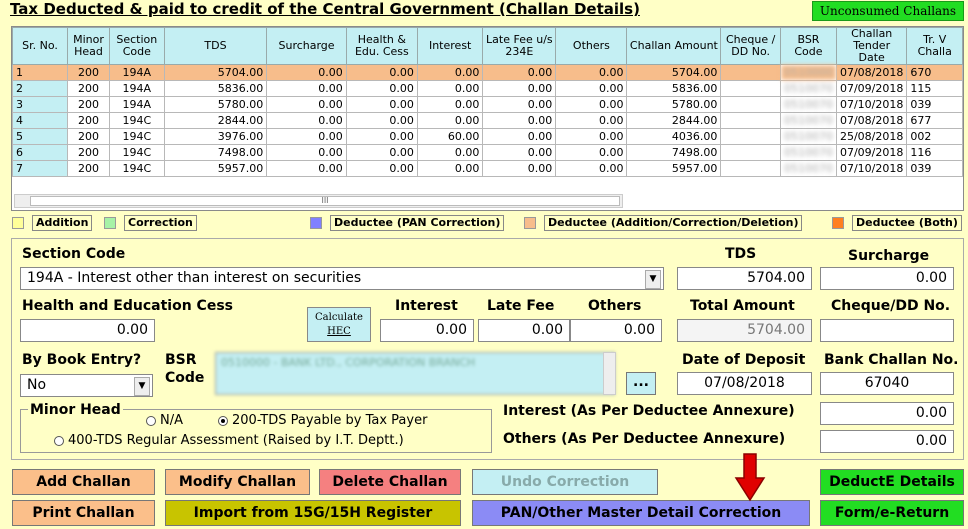  What do you see at coordinates (519, 46) in the screenshot?
I see `column-header: Late Fee u/s 234E` at bounding box center [519, 46].